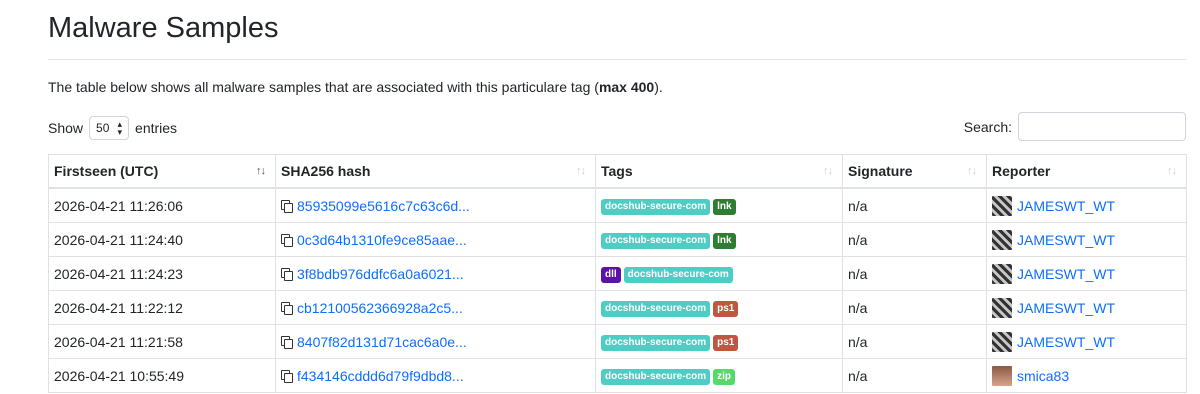 Image resolution: width=1200 pixels, height=394 pixels. Describe the element at coordinates (719, 171) in the screenshot. I see `column-header-tags: Tags ↑↓` at that location.